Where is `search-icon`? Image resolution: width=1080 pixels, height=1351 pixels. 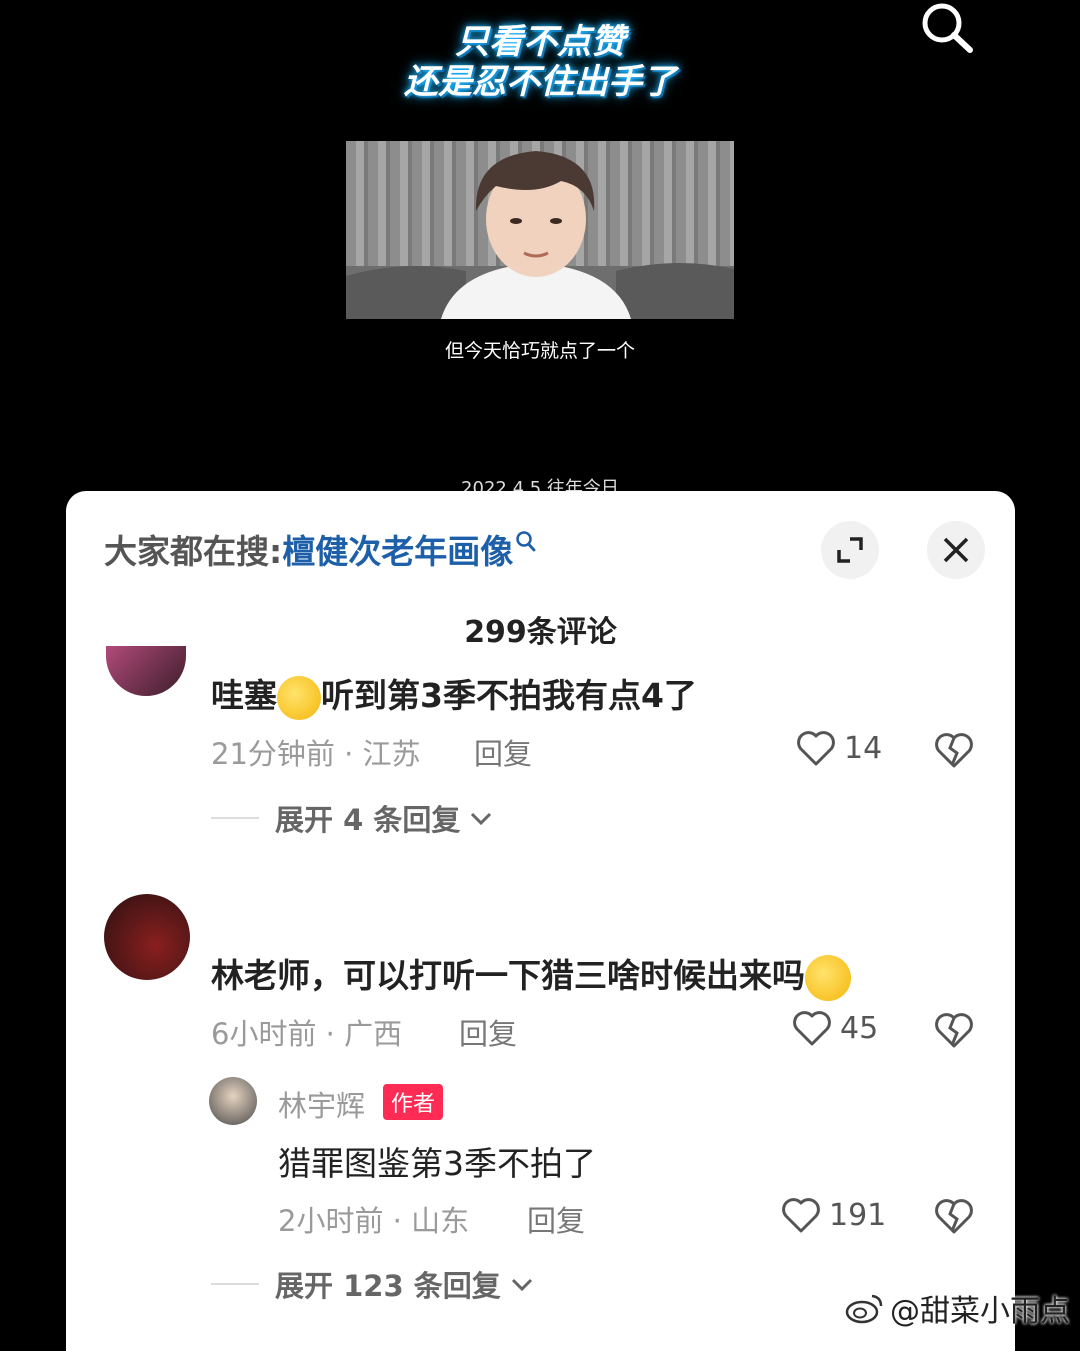 search-icon is located at coordinates (948, 32).